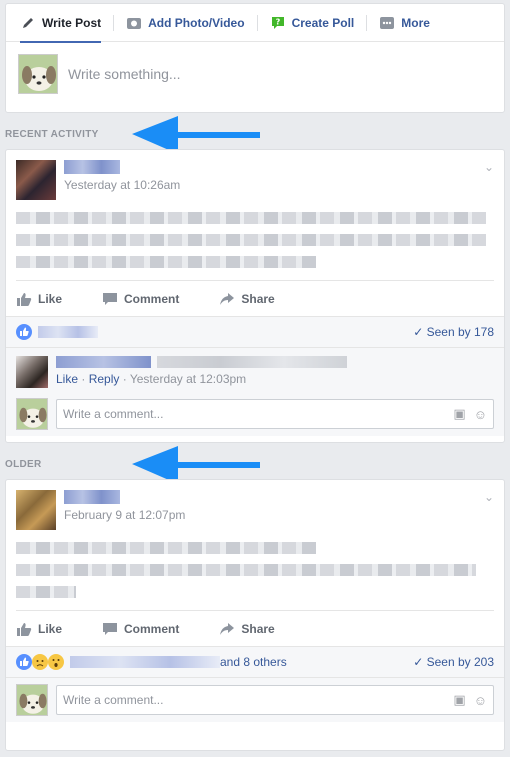 This screenshot has width=510, height=757. I want to click on tab-write-post: Write Post, so click(60, 23).